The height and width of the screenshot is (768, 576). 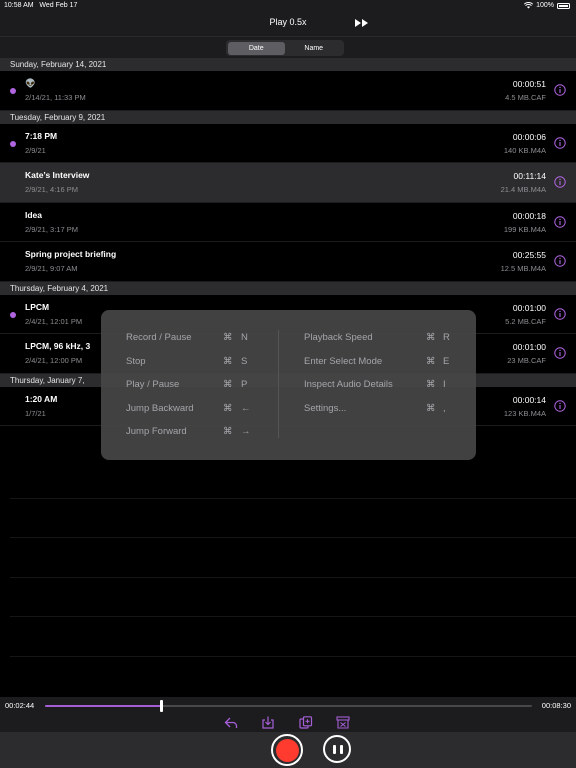 What do you see at coordinates (288, 22) in the screenshot?
I see `playback-speed-title: Play 0.5x` at bounding box center [288, 22].